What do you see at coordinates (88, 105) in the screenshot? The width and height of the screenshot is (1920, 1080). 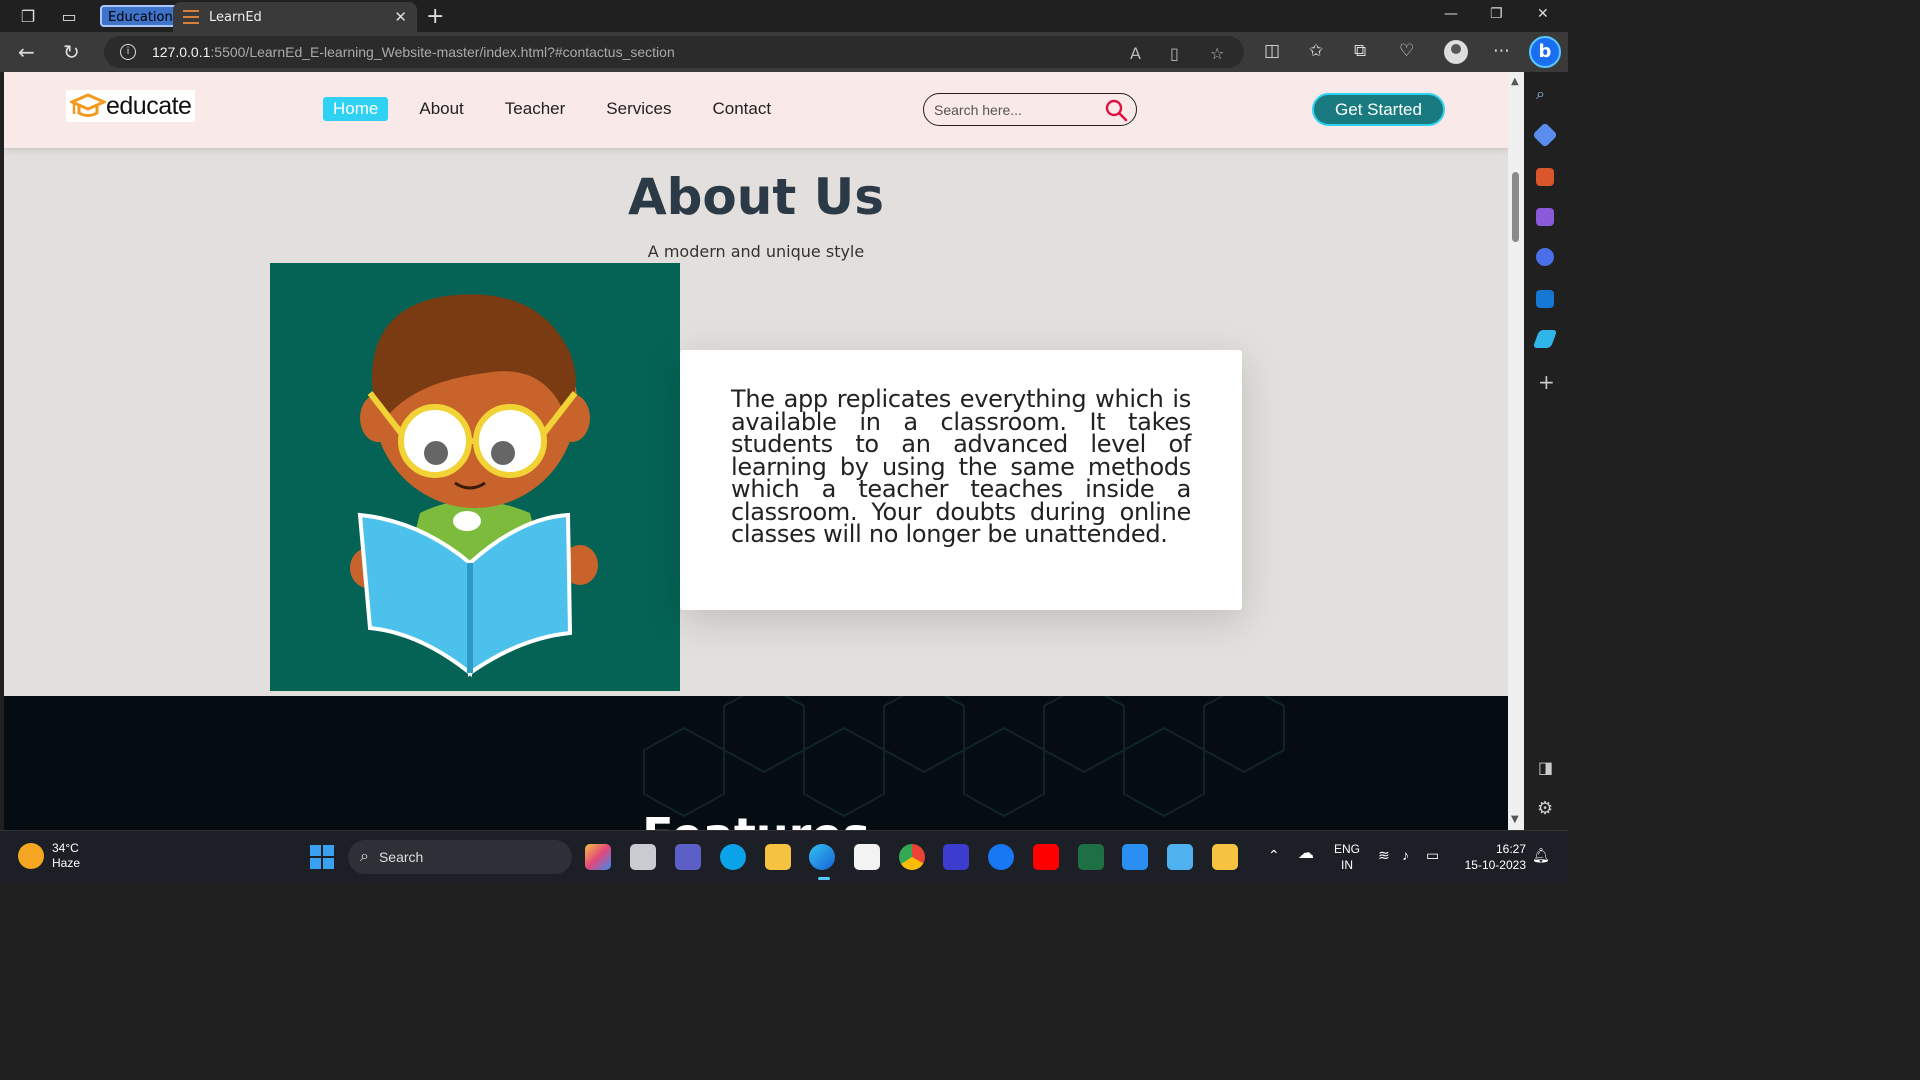 I see `graduation-cap-icon` at bounding box center [88, 105].